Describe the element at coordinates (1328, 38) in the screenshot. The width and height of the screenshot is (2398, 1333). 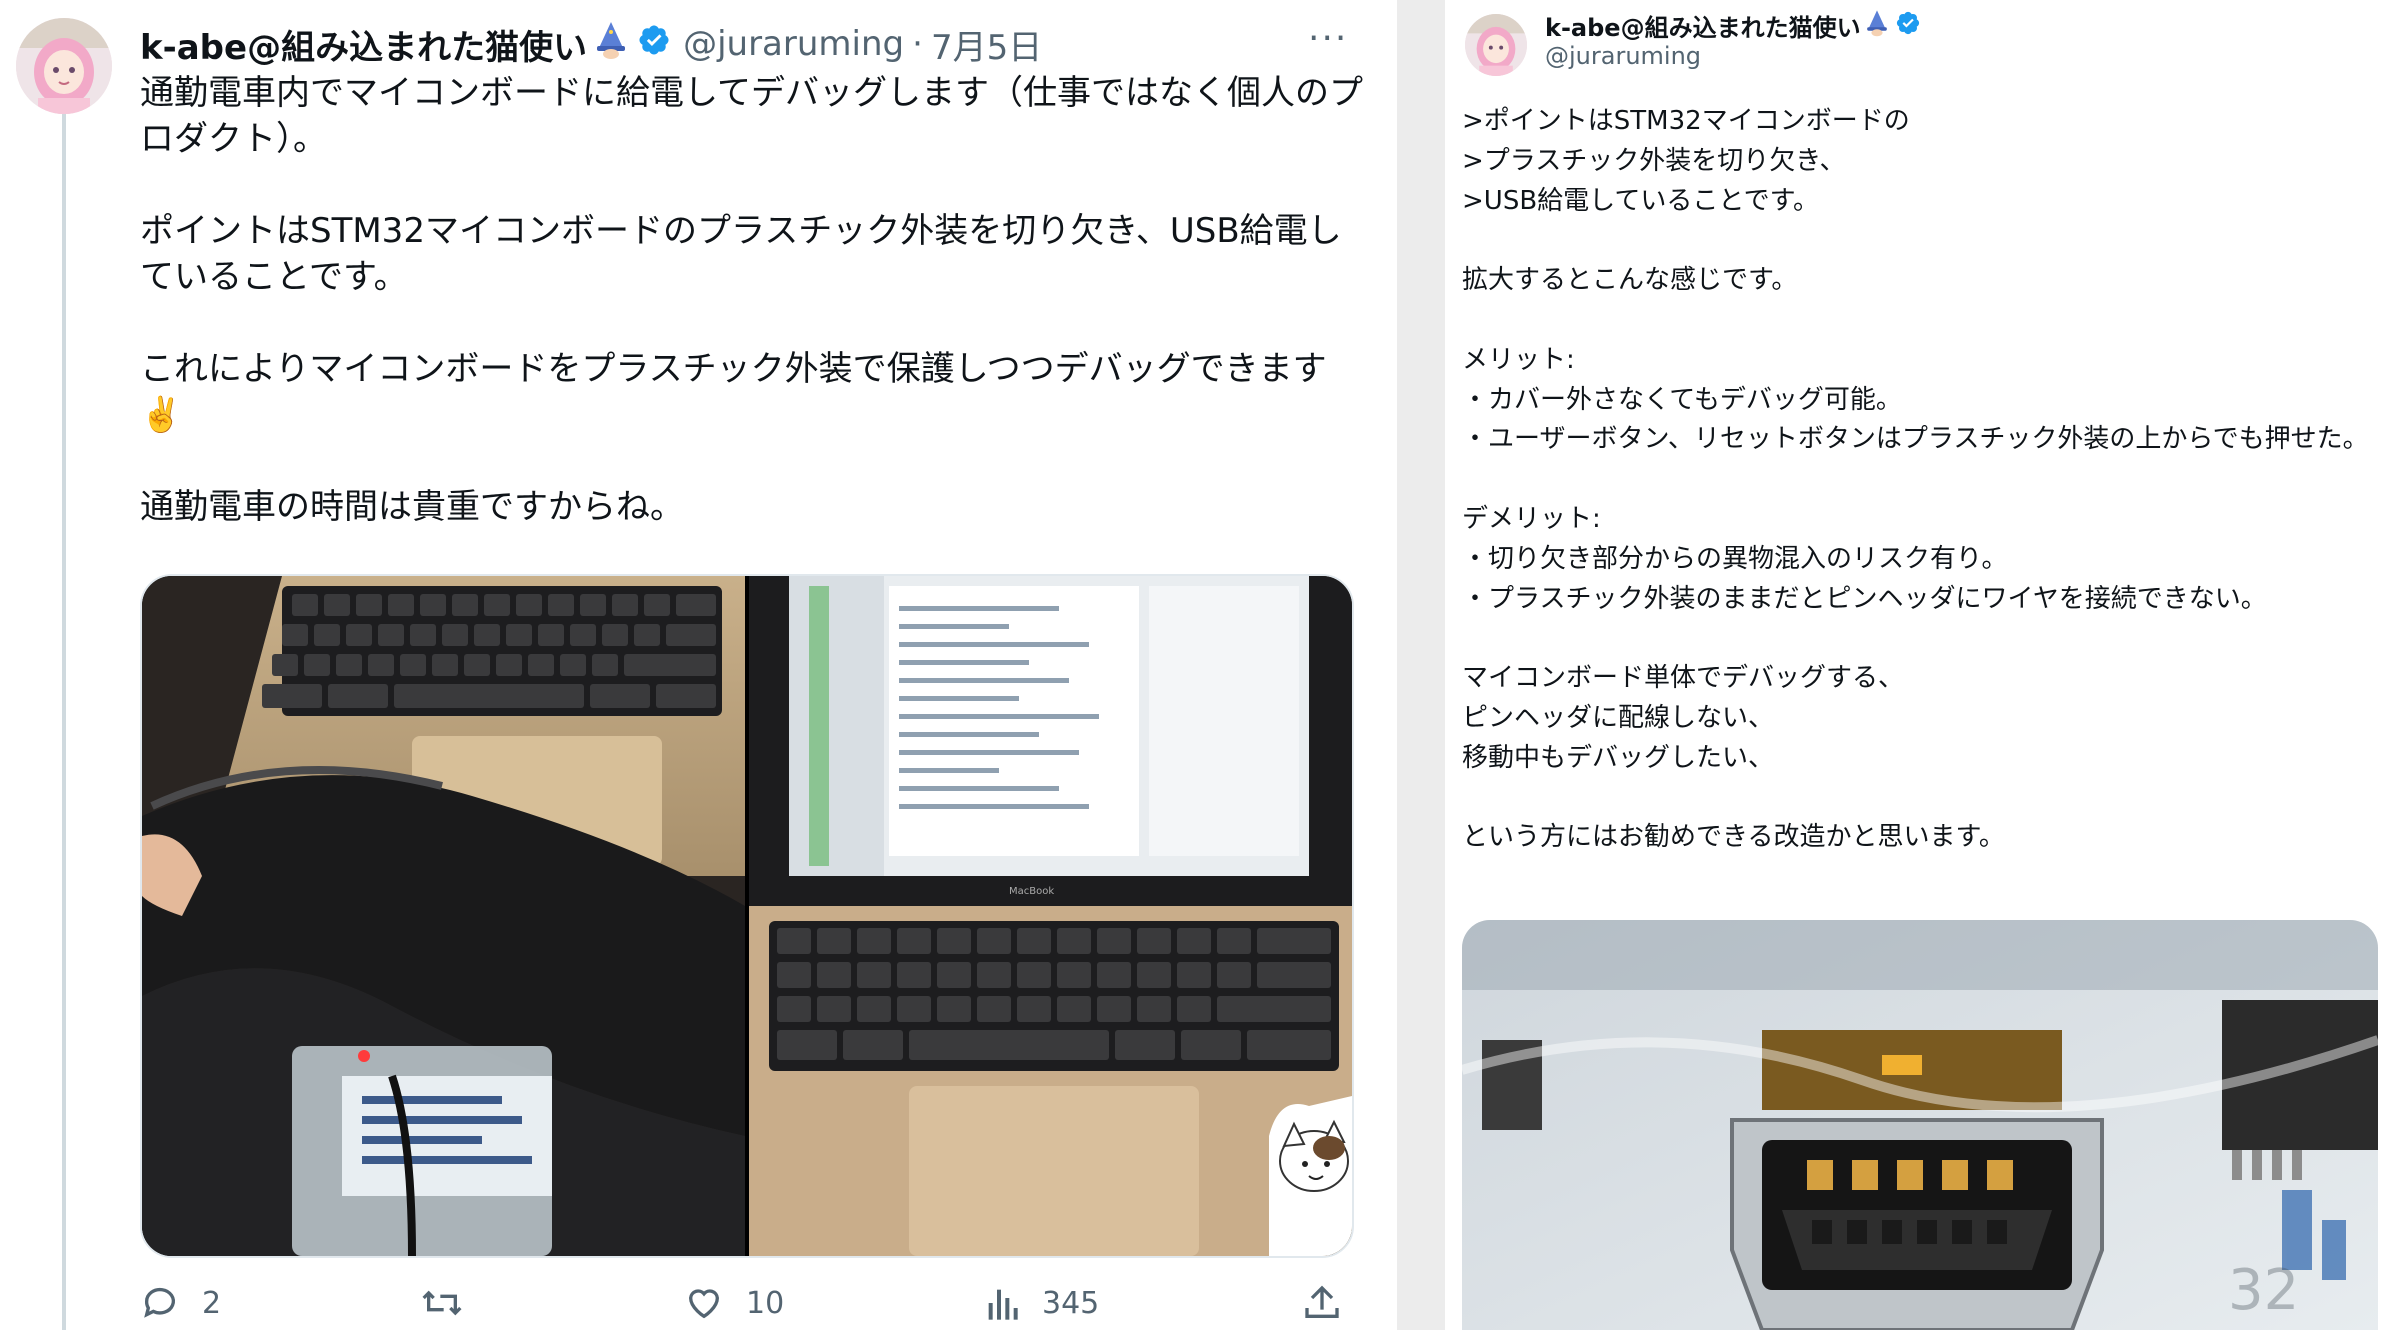
I see `more-icon: ···` at that location.